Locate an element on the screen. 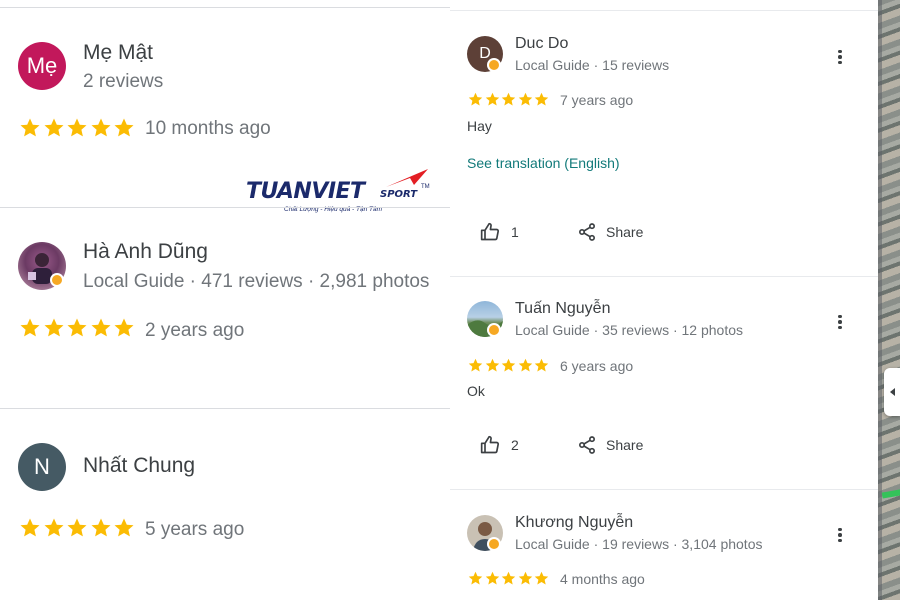  avatar-initials: Mẹ is located at coordinates (42, 65).